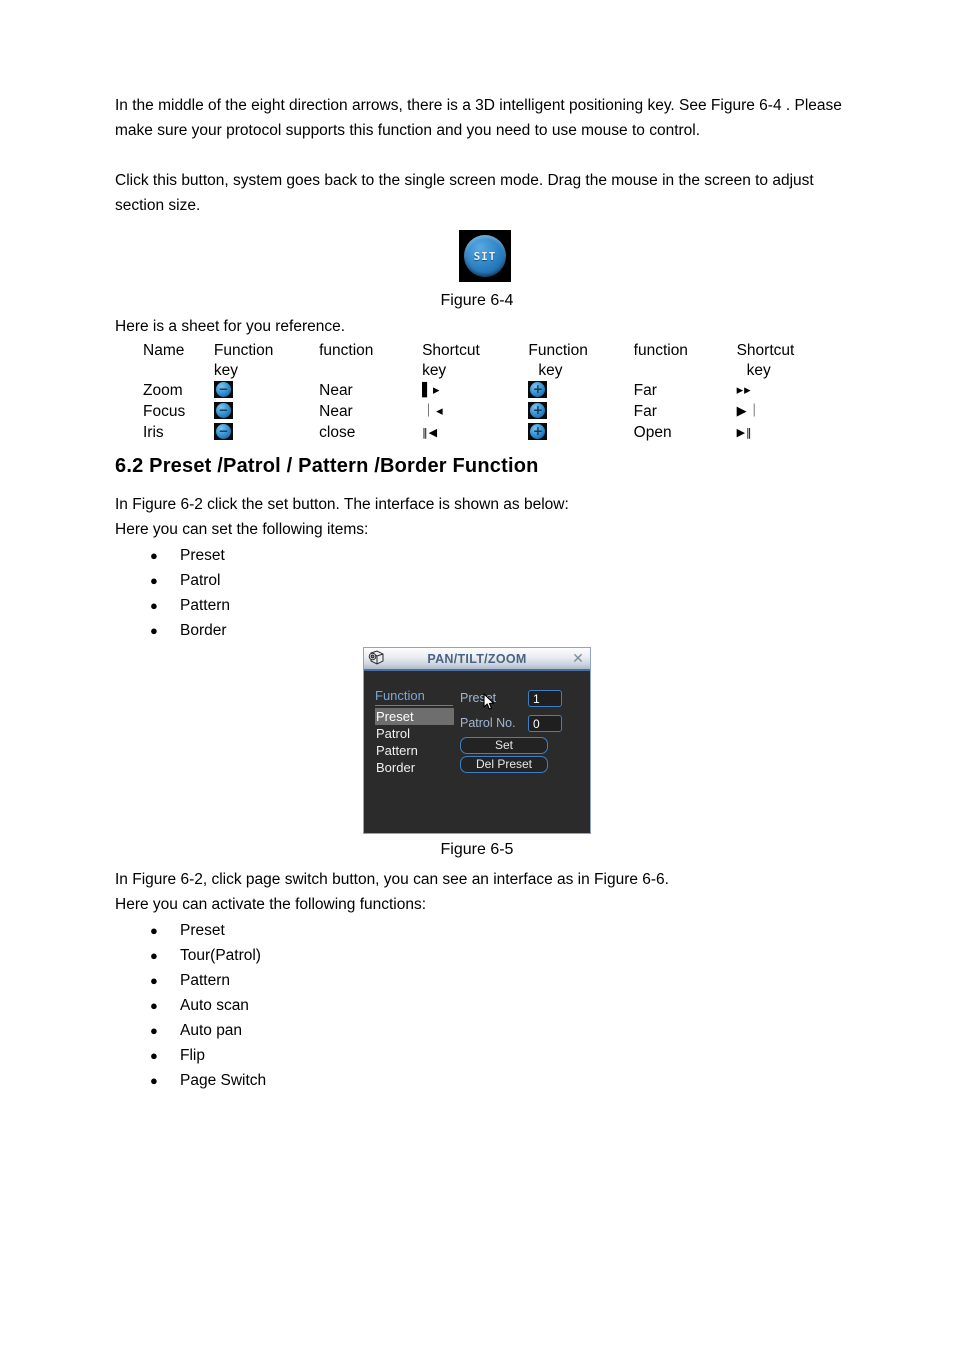 This screenshot has width=954, height=1350. What do you see at coordinates (164, 411) in the screenshot?
I see `row-name: Focus` at bounding box center [164, 411].